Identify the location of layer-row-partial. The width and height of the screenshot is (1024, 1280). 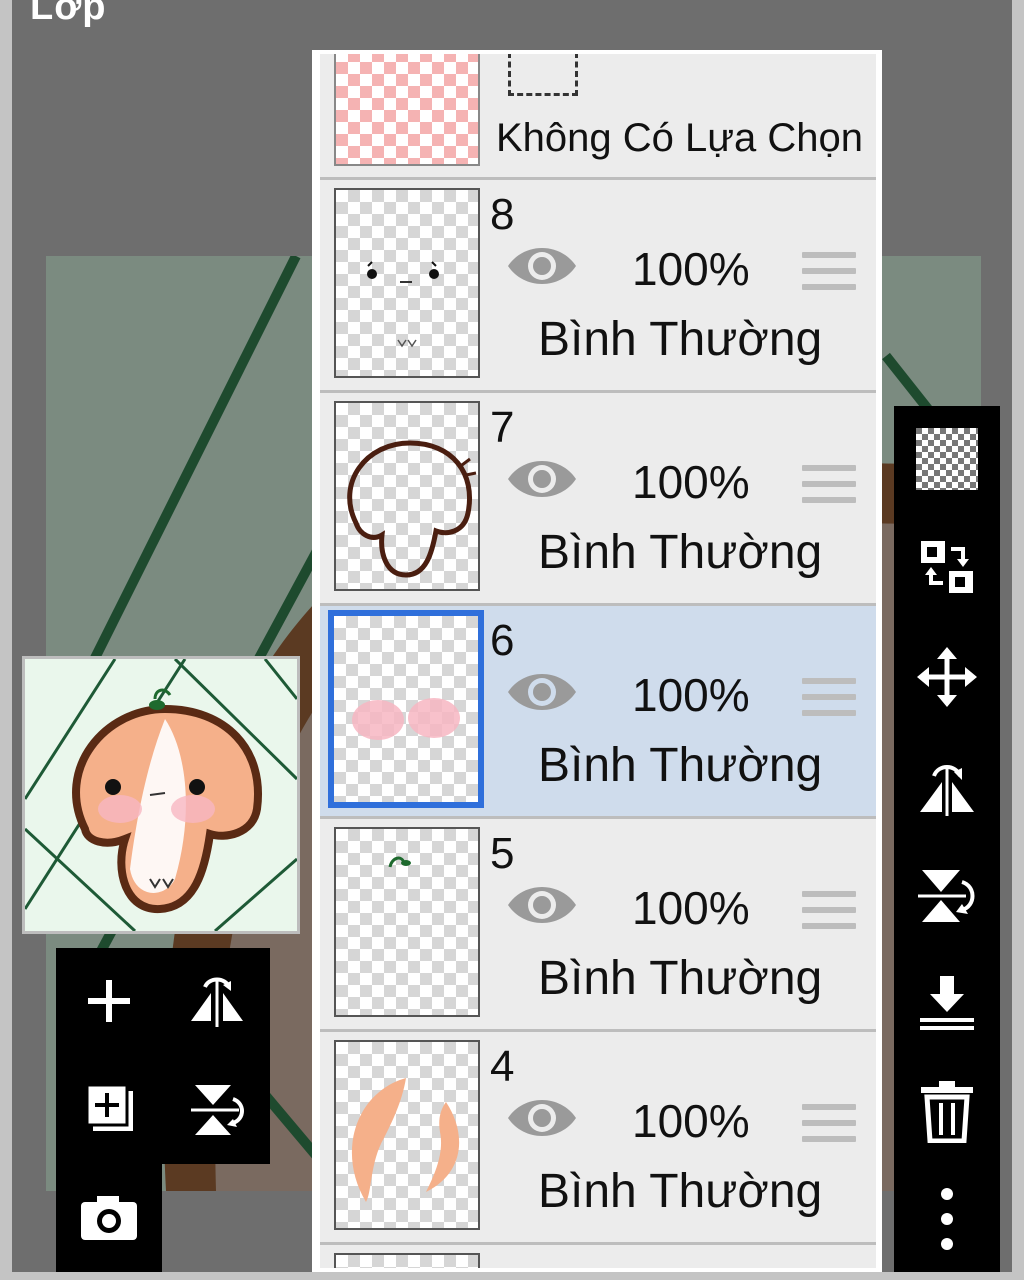
(598, 1256).